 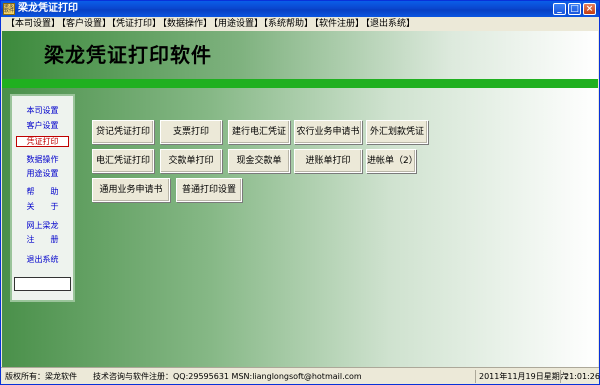 What do you see at coordinates (392, 161) in the screenshot?
I see `deposit-slip-2-button: 进帐单（2）` at bounding box center [392, 161].